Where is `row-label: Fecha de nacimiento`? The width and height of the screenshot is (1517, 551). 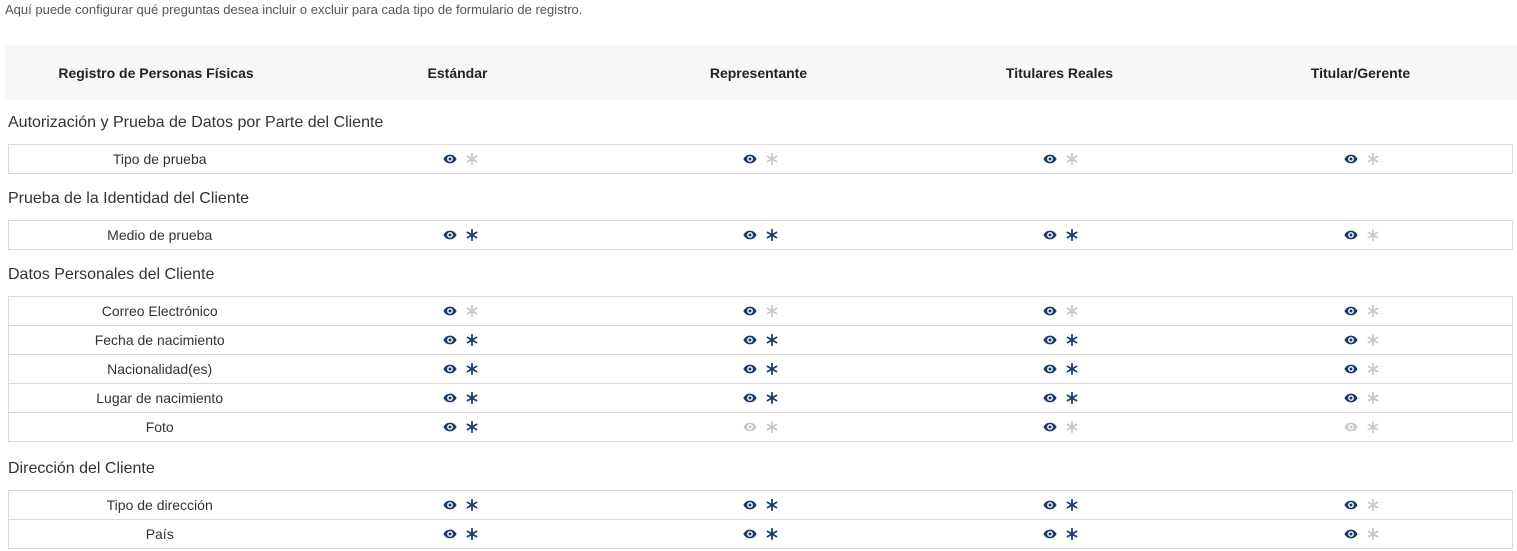
row-label: Fecha de nacimiento is located at coordinates (159, 340).